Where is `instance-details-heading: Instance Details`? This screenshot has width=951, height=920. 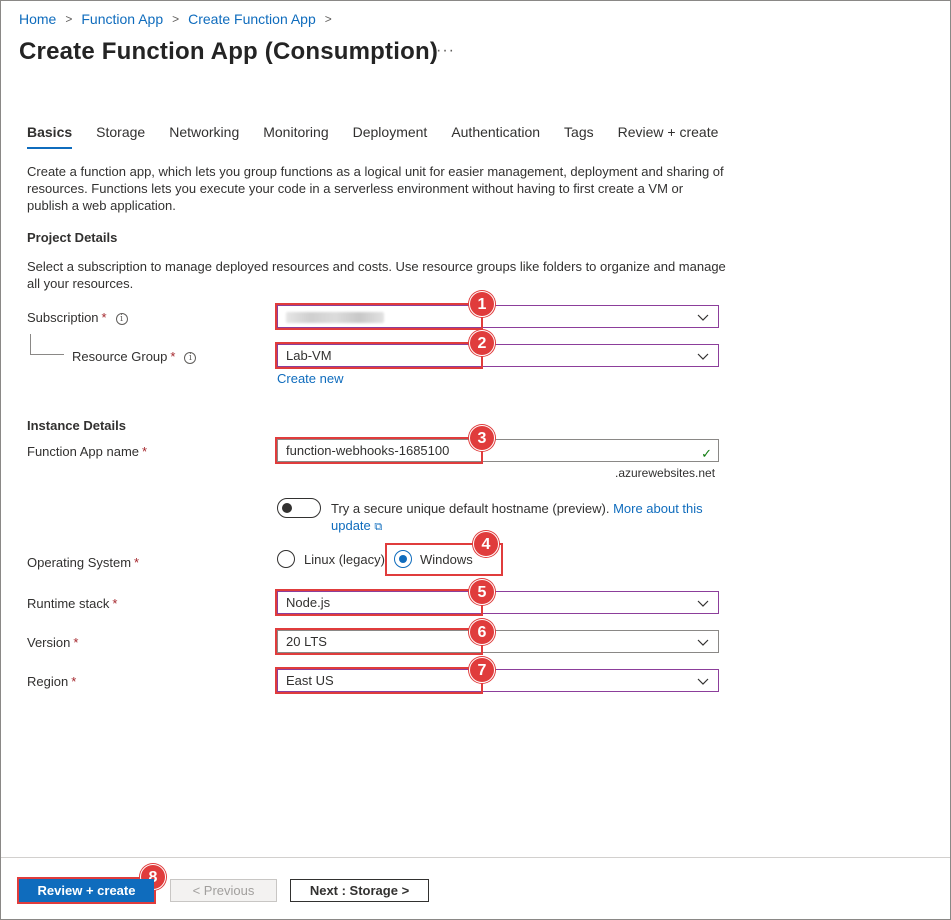
instance-details-heading: Instance Details is located at coordinates (76, 425).